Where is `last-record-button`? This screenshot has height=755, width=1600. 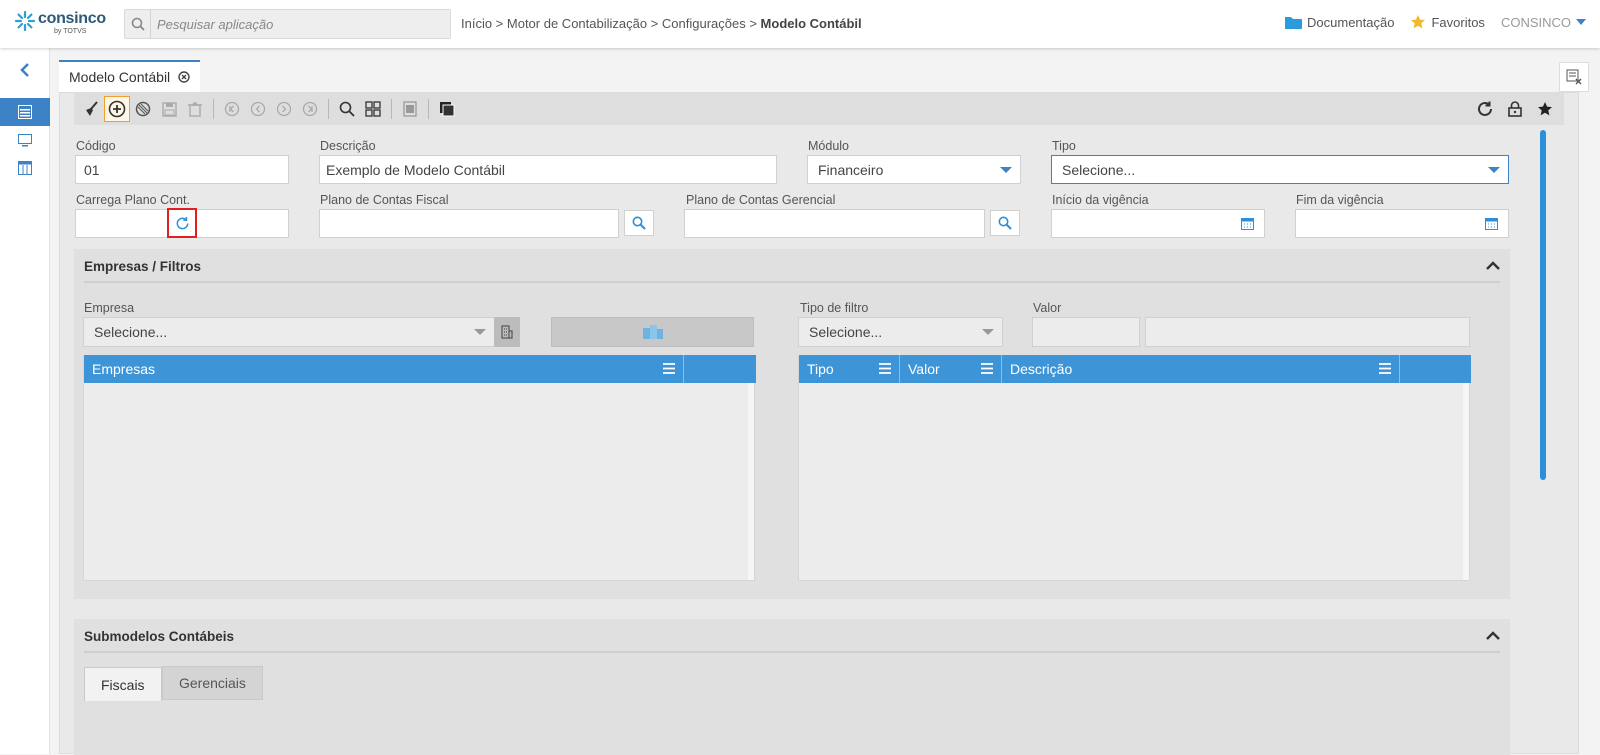 last-record-button is located at coordinates (310, 109).